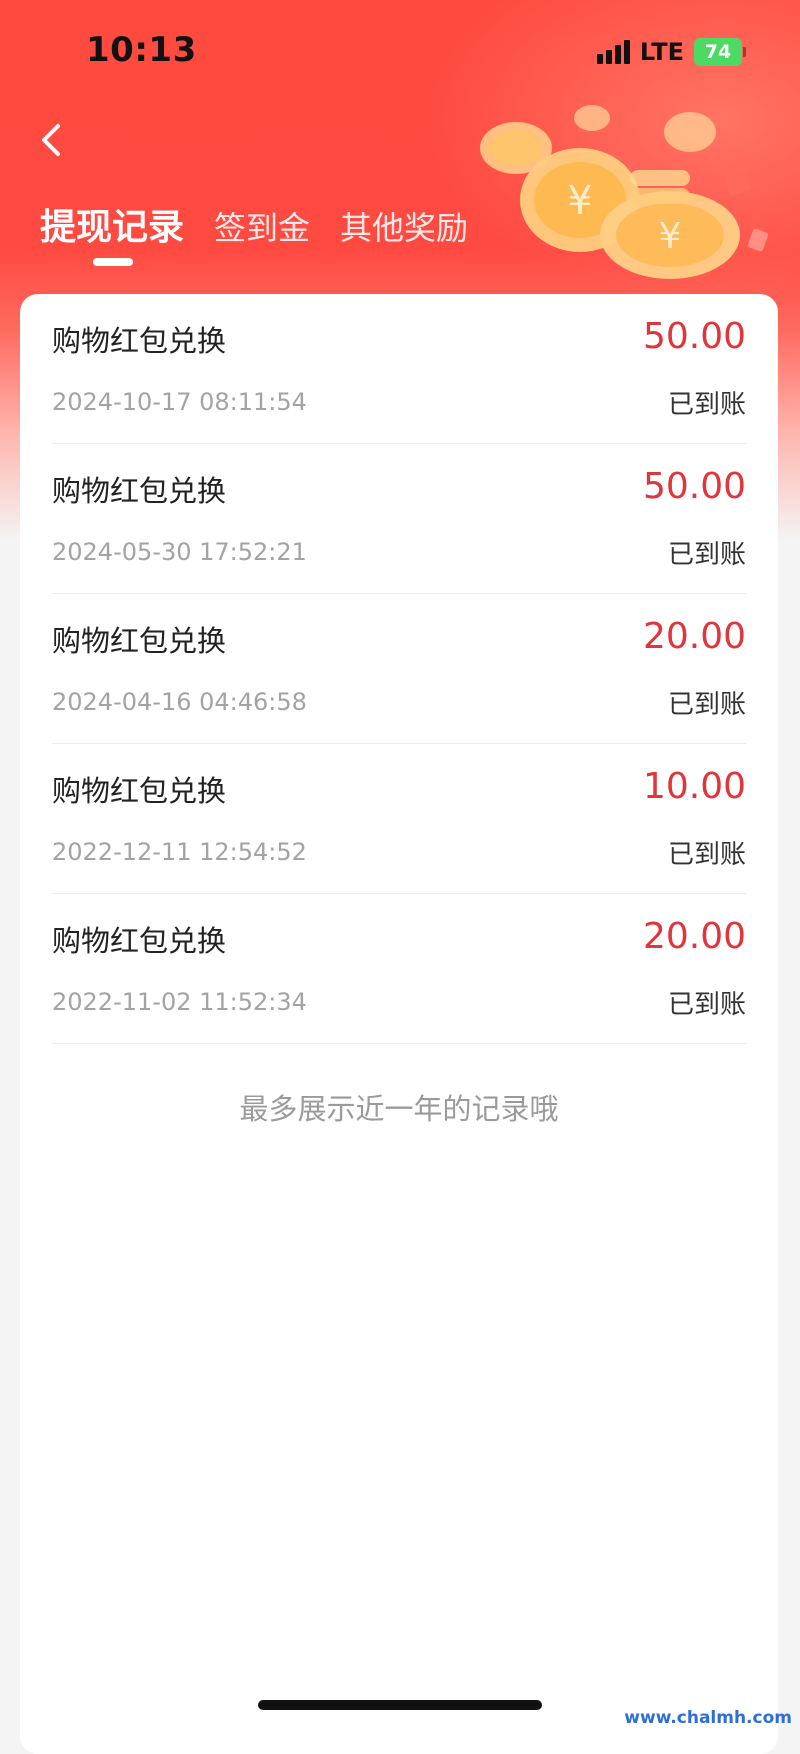 The width and height of the screenshot is (800, 1754). Describe the element at coordinates (399, 369) in the screenshot. I see `record-item: 购物红包兑换 50.00 2024-10-17 08:11:54 已到账` at that location.